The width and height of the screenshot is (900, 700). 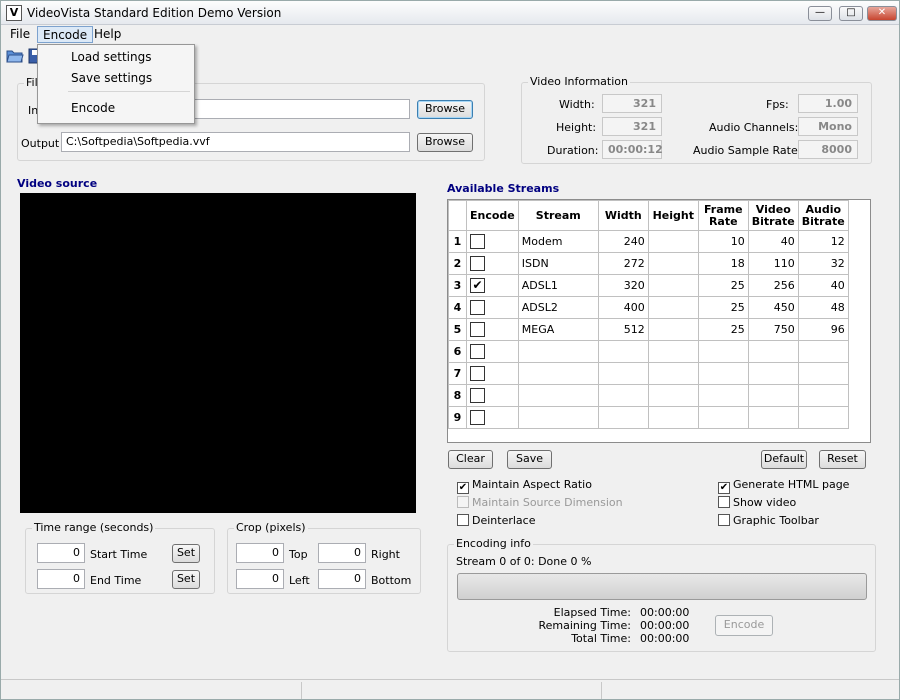 I want to click on cell-frame-rate: 18, so click(x=723, y=263).